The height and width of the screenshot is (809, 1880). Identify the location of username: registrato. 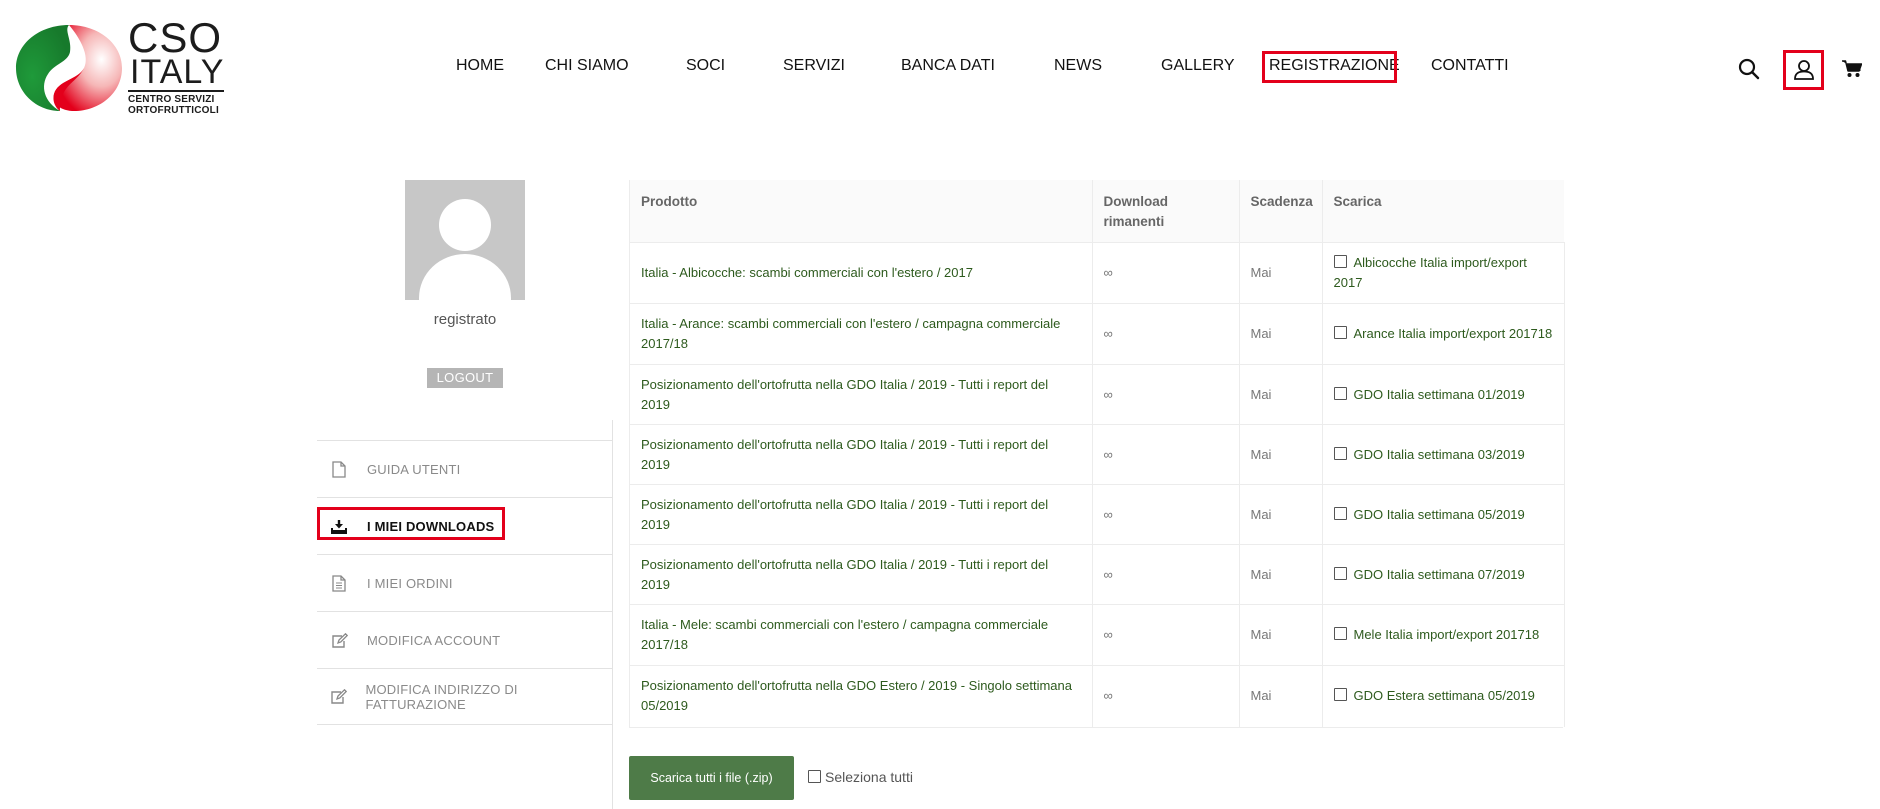
(465, 319).